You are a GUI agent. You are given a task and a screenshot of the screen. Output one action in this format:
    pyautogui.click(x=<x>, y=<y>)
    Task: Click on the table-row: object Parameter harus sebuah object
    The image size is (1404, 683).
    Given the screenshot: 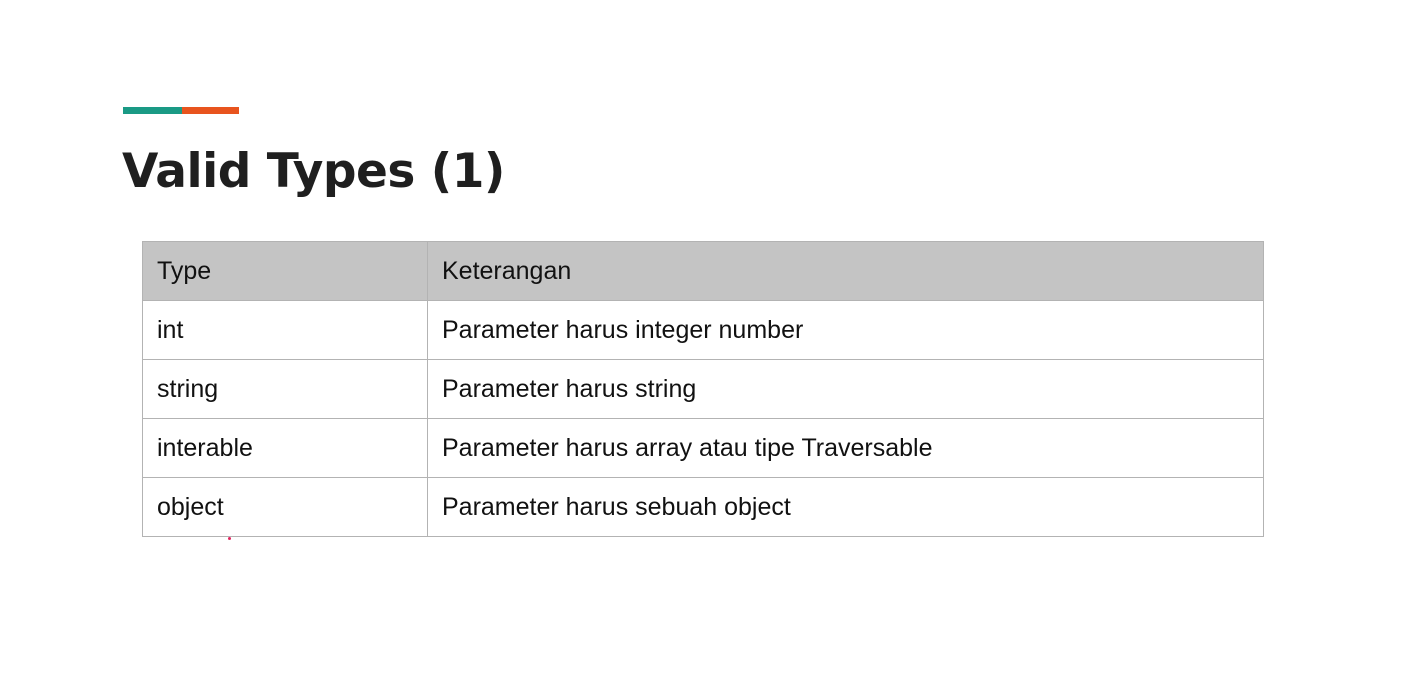 What is the action you would take?
    pyautogui.click(x=703, y=507)
    